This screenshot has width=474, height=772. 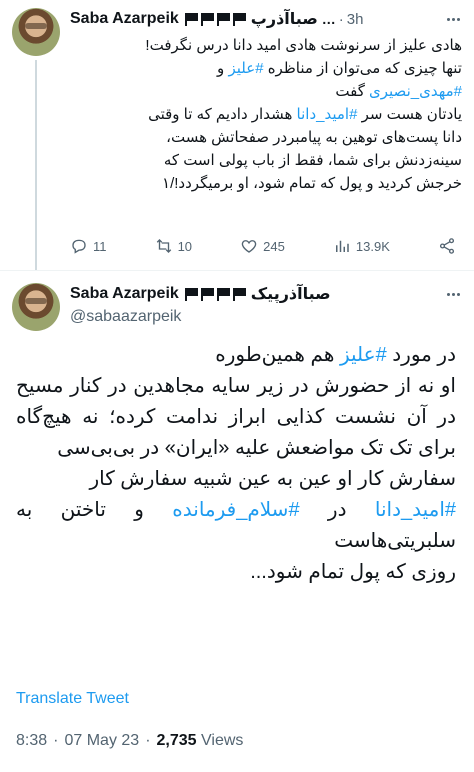 What do you see at coordinates (275, 355) in the screenshot?
I see `text-fragment: هم همین‌طوره` at bounding box center [275, 355].